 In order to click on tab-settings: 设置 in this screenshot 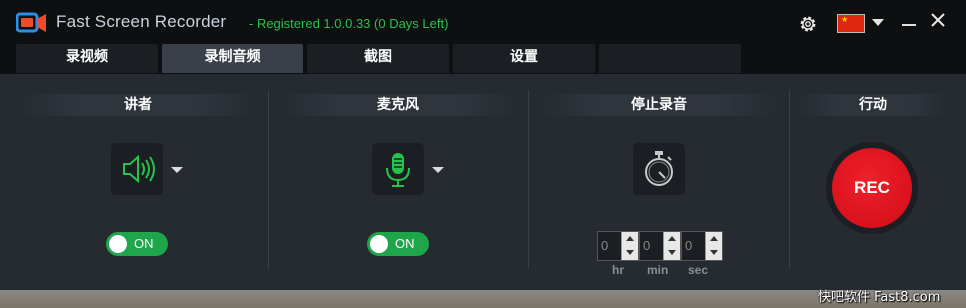, I will do `click(524, 58)`.